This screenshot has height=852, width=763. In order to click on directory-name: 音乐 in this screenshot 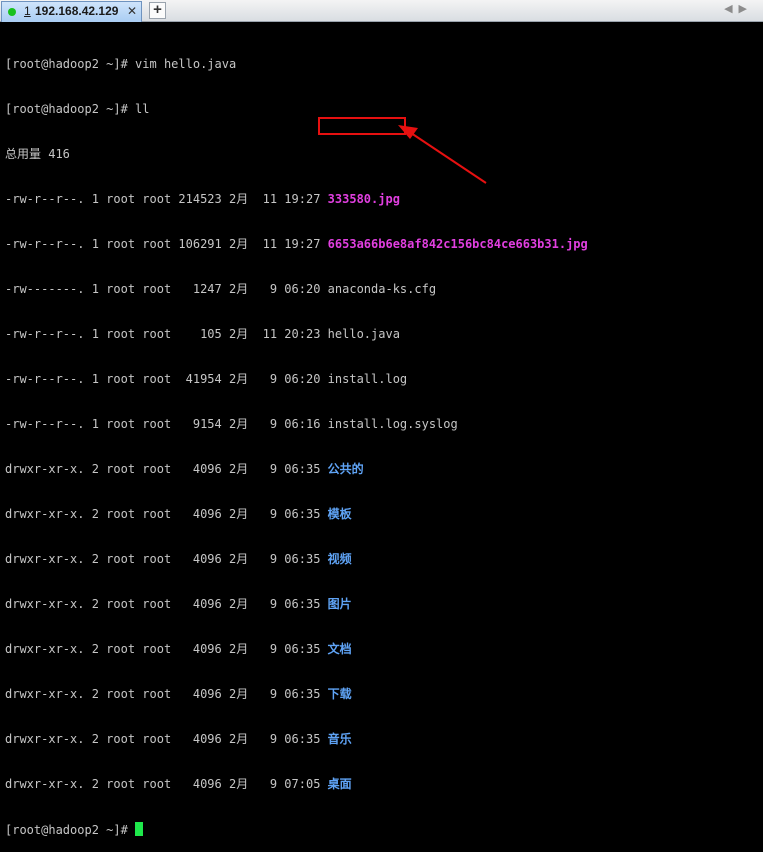, I will do `click(340, 739)`.